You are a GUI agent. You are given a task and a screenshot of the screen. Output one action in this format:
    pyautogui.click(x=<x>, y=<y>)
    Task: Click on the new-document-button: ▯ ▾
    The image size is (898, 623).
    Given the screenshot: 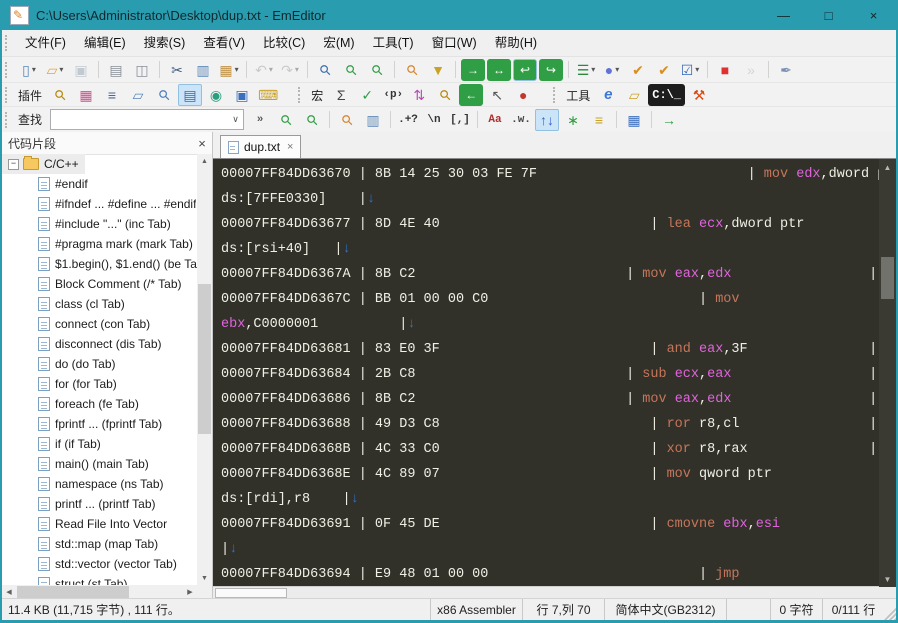 What is the action you would take?
    pyautogui.click(x=29, y=70)
    